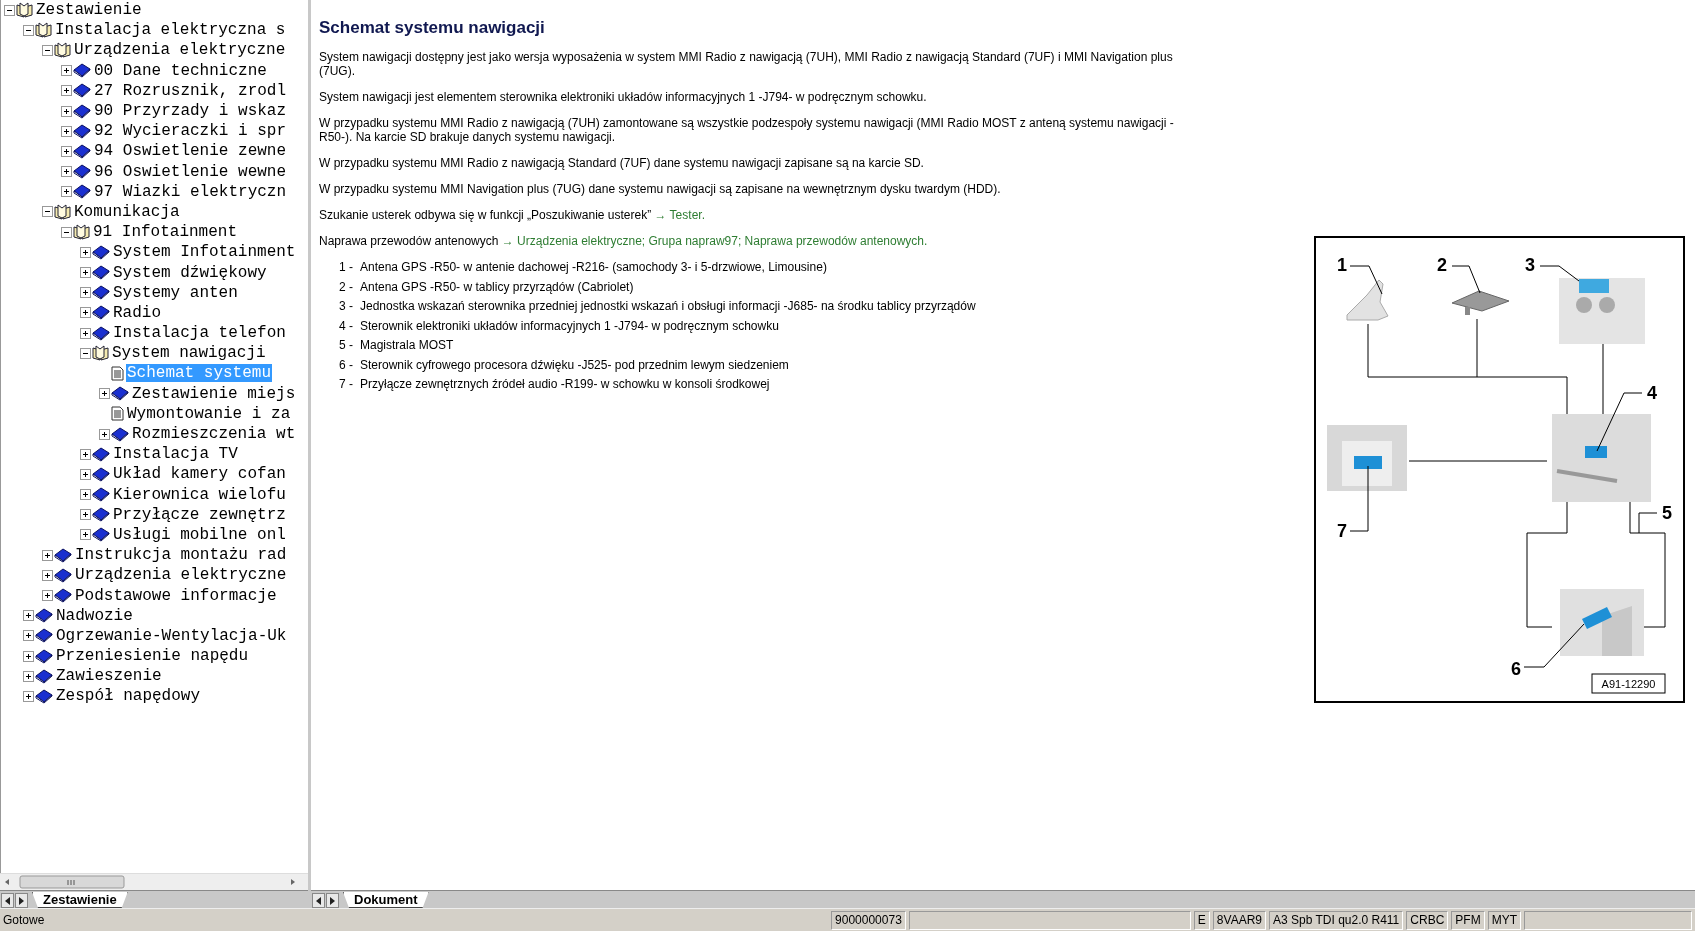 The image size is (1695, 931). What do you see at coordinates (190, 191) in the screenshot?
I see `tree-item: 97 Wiazki elektryczn` at bounding box center [190, 191].